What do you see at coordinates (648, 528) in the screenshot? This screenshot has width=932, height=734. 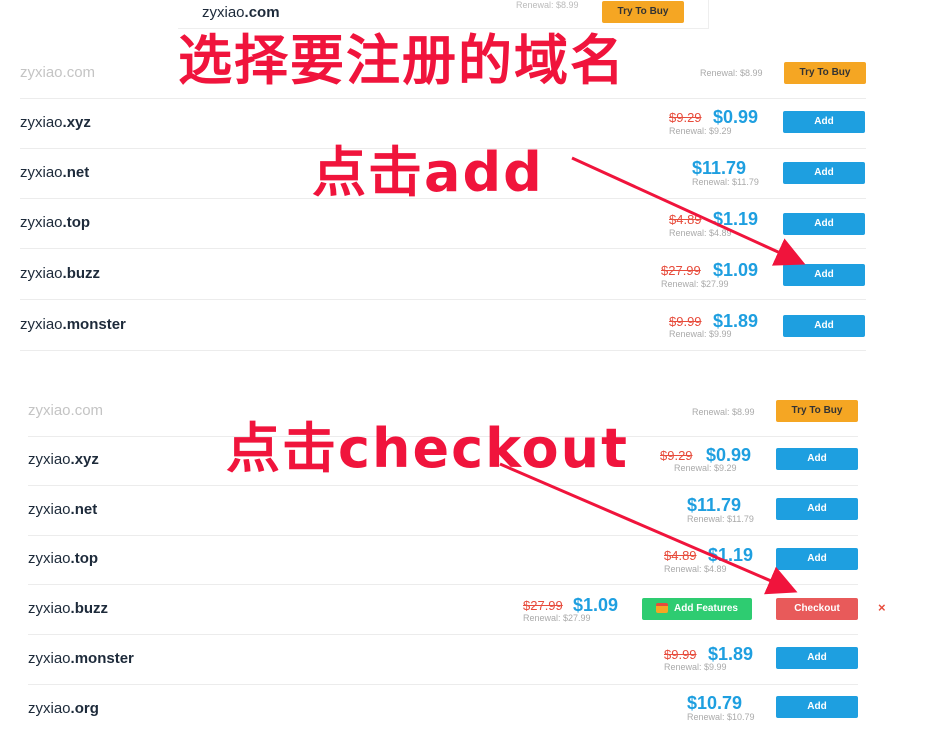 I see `arrow-to-checkout` at bounding box center [648, 528].